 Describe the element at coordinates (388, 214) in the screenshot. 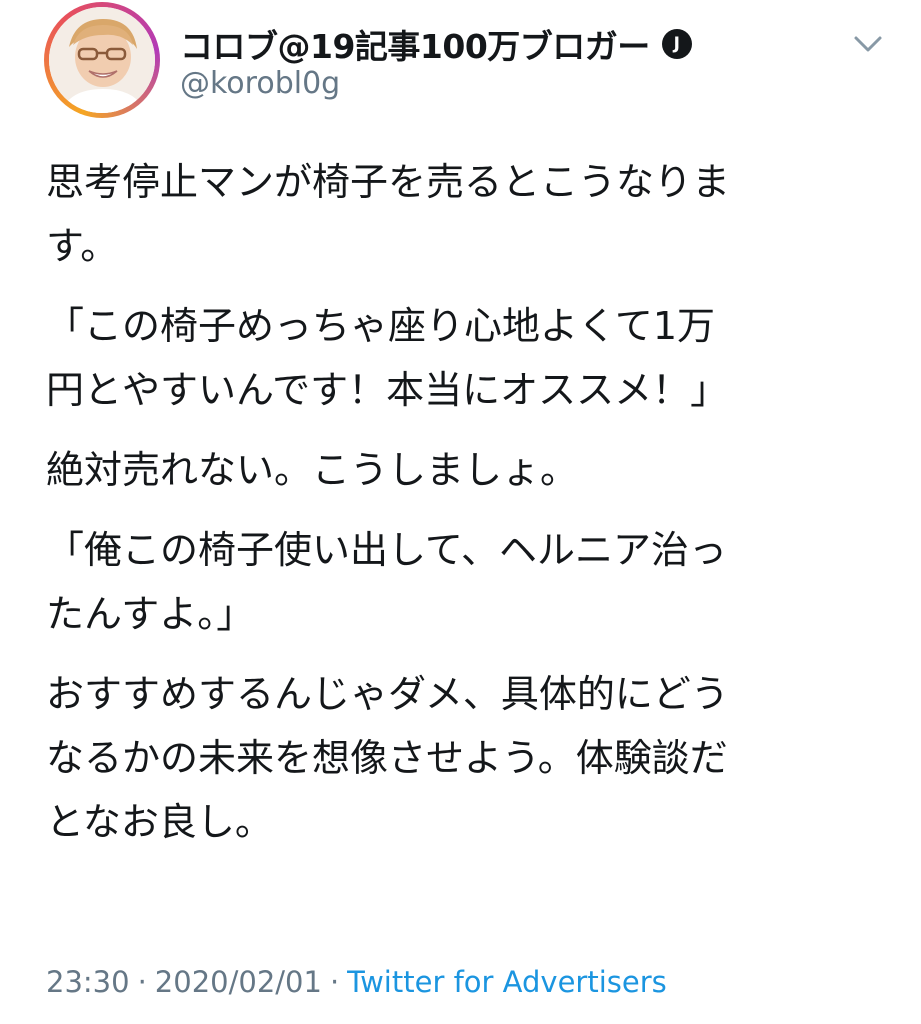

I see `tweet-paragraph: 思考停止マンが椅子を売るとこうなりま す。` at that location.